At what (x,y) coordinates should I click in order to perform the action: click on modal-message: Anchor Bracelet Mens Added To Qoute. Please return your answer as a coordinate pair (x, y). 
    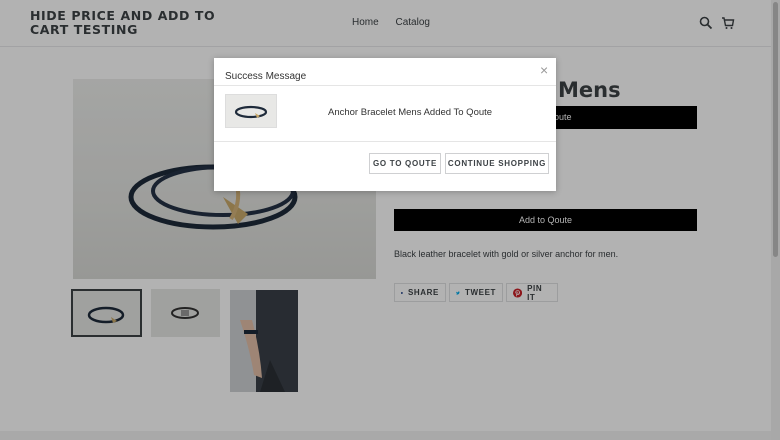
    Looking at the image, I should click on (410, 112).